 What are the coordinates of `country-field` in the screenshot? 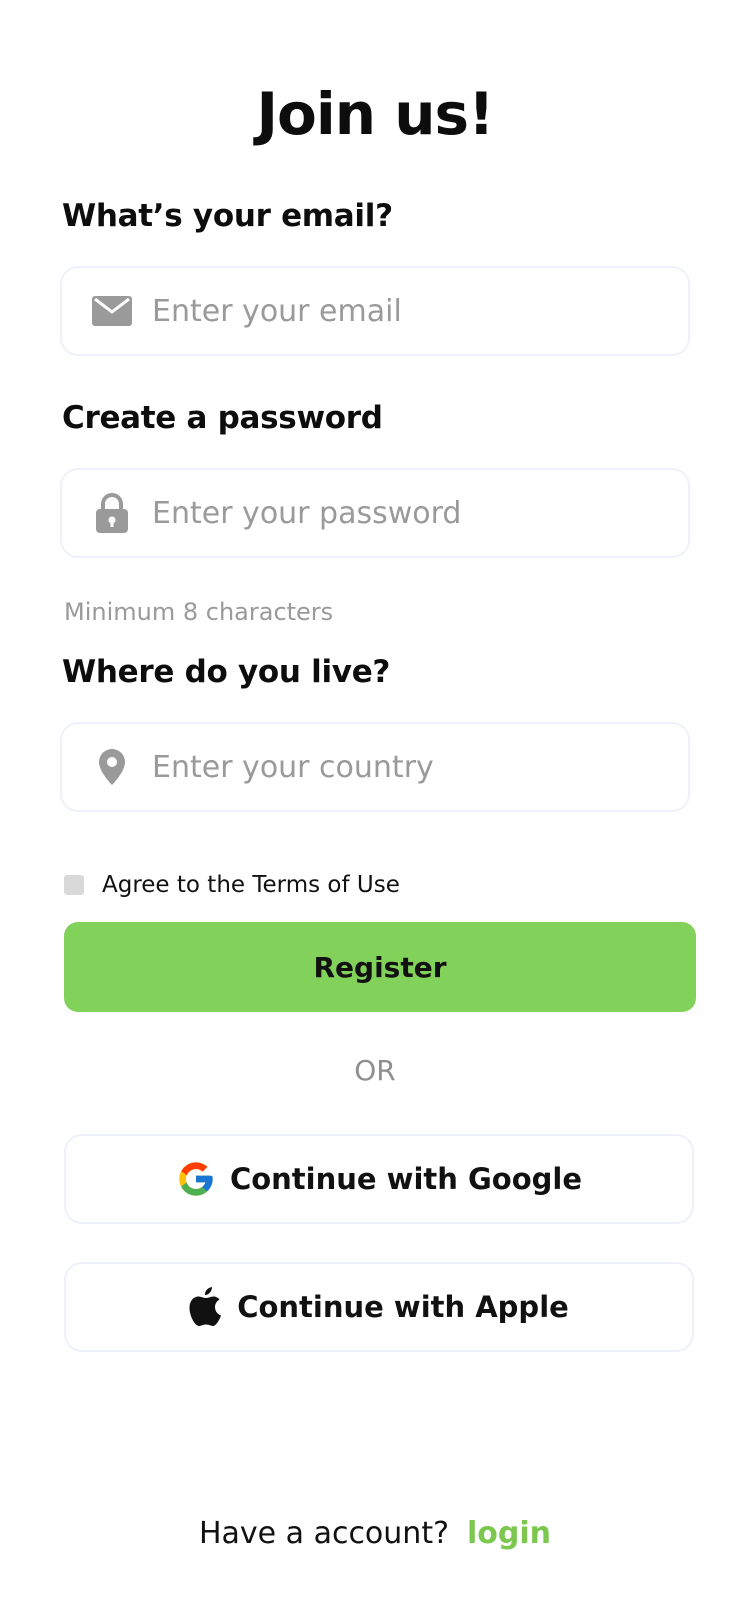 It's located at (375, 767).